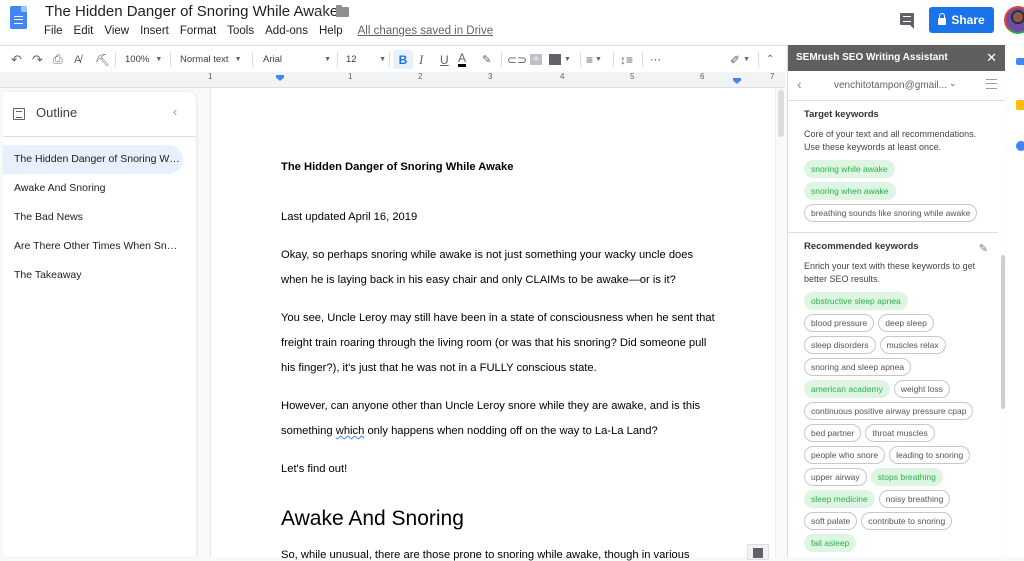 The image size is (1024, 561). Describe the element at coordinates (93, 159) in the screenshot. I see `outline-item: The Hidden Danger of Snoring While Awake` at that location.